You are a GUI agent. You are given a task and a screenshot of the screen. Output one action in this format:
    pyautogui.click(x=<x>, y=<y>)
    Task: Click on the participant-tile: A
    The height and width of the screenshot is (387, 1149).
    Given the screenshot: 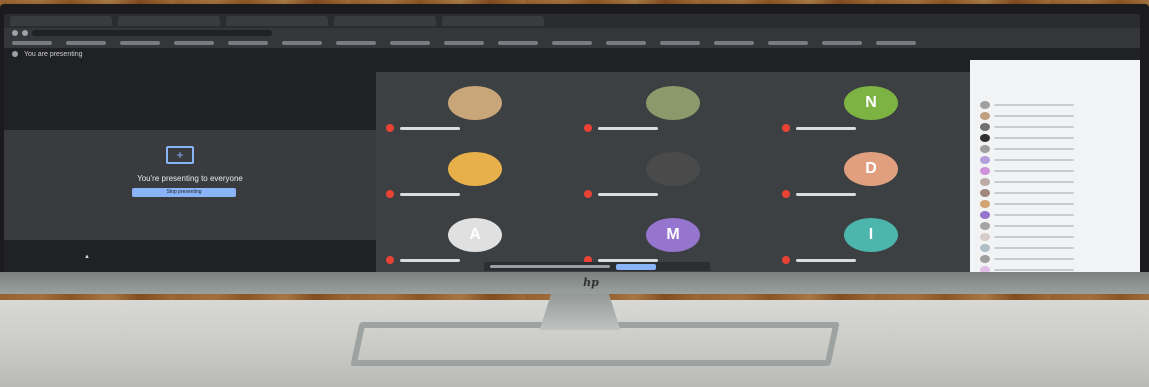 What is the action you would take?
    pyautogui.click(x=475, y=237)
    